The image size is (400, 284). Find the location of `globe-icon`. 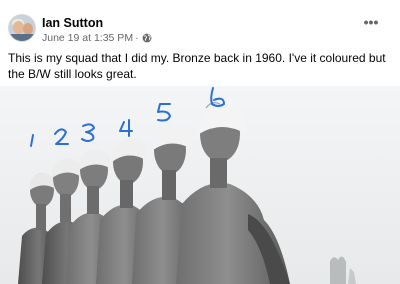

globe-icon is located at coordinates (147, 38).